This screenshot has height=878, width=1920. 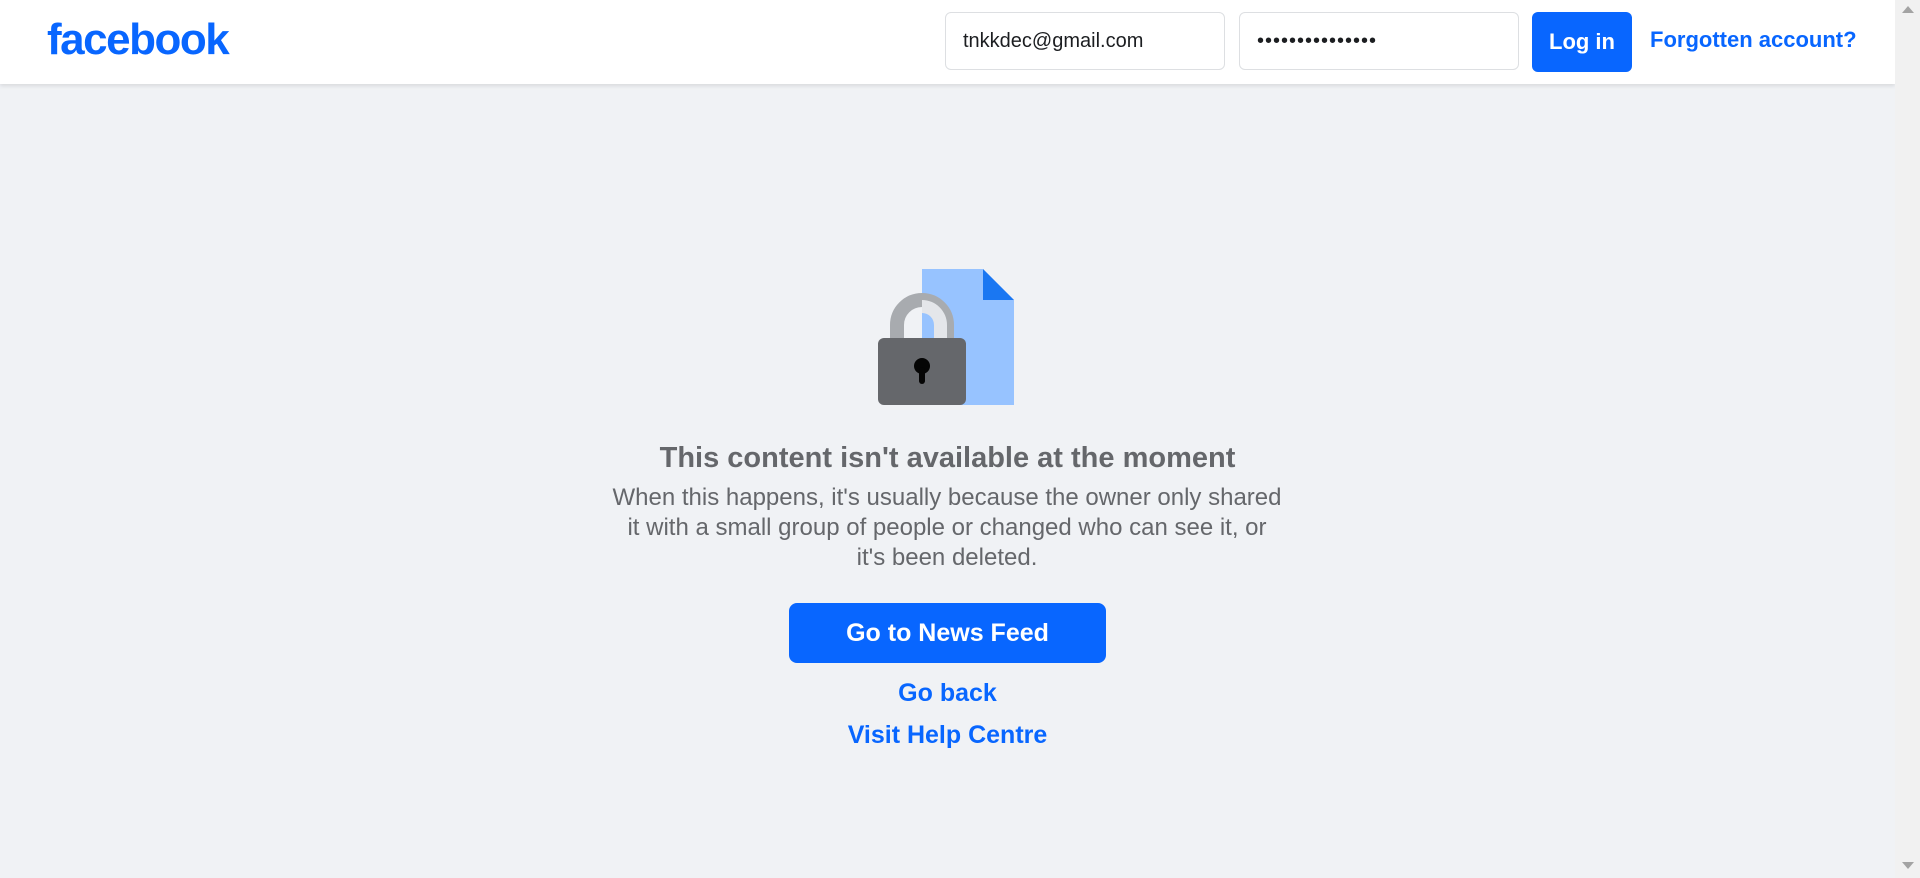 What do you see at coordinates (1908, 9) in the screenshot?
I see `scroll-up-arrow-icon` at bounding box center [1908, 9].